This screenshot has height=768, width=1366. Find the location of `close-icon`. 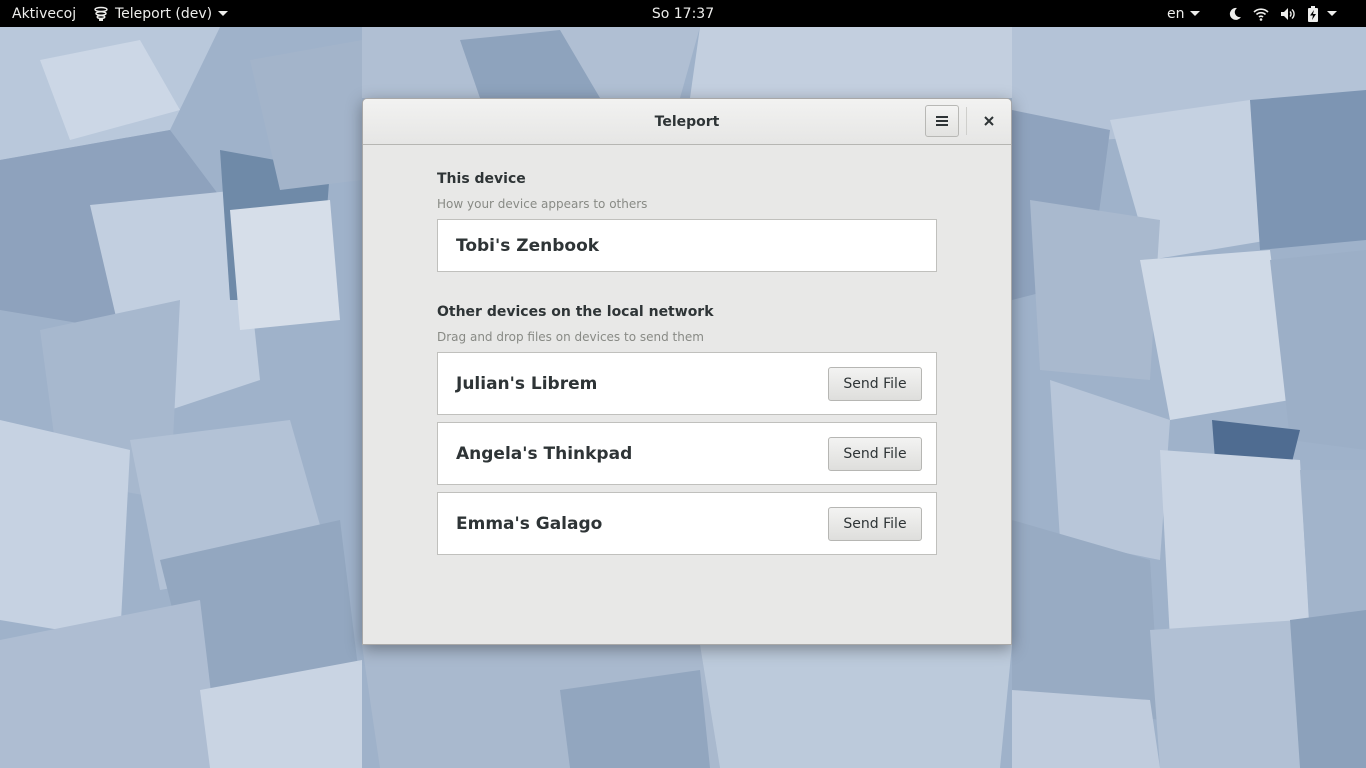

close-icon is located at coordinates (989, 121).